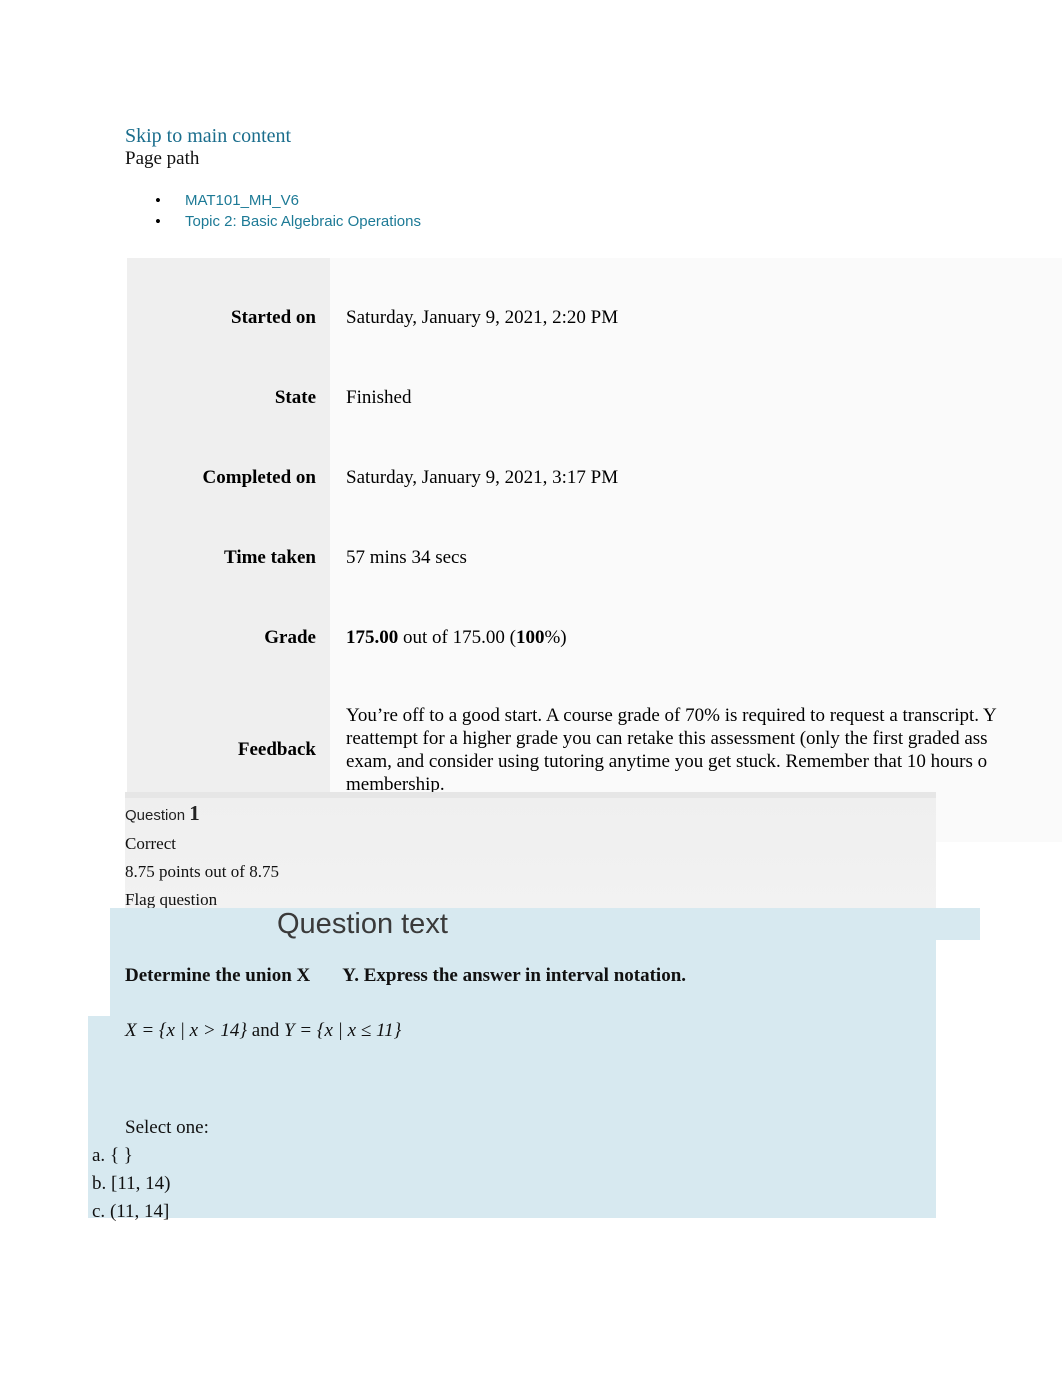 The width and height of the screenshot is (1062, 1377). What do you see at coordinates (228, 398) in the screenshot?
I see `row-label: State` at bounding box center [228, 398].